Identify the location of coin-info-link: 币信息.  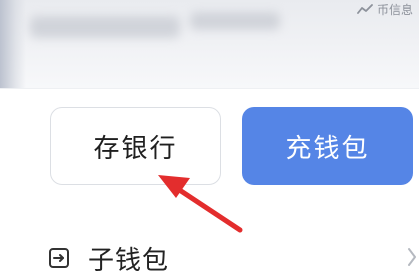
(385, 9).